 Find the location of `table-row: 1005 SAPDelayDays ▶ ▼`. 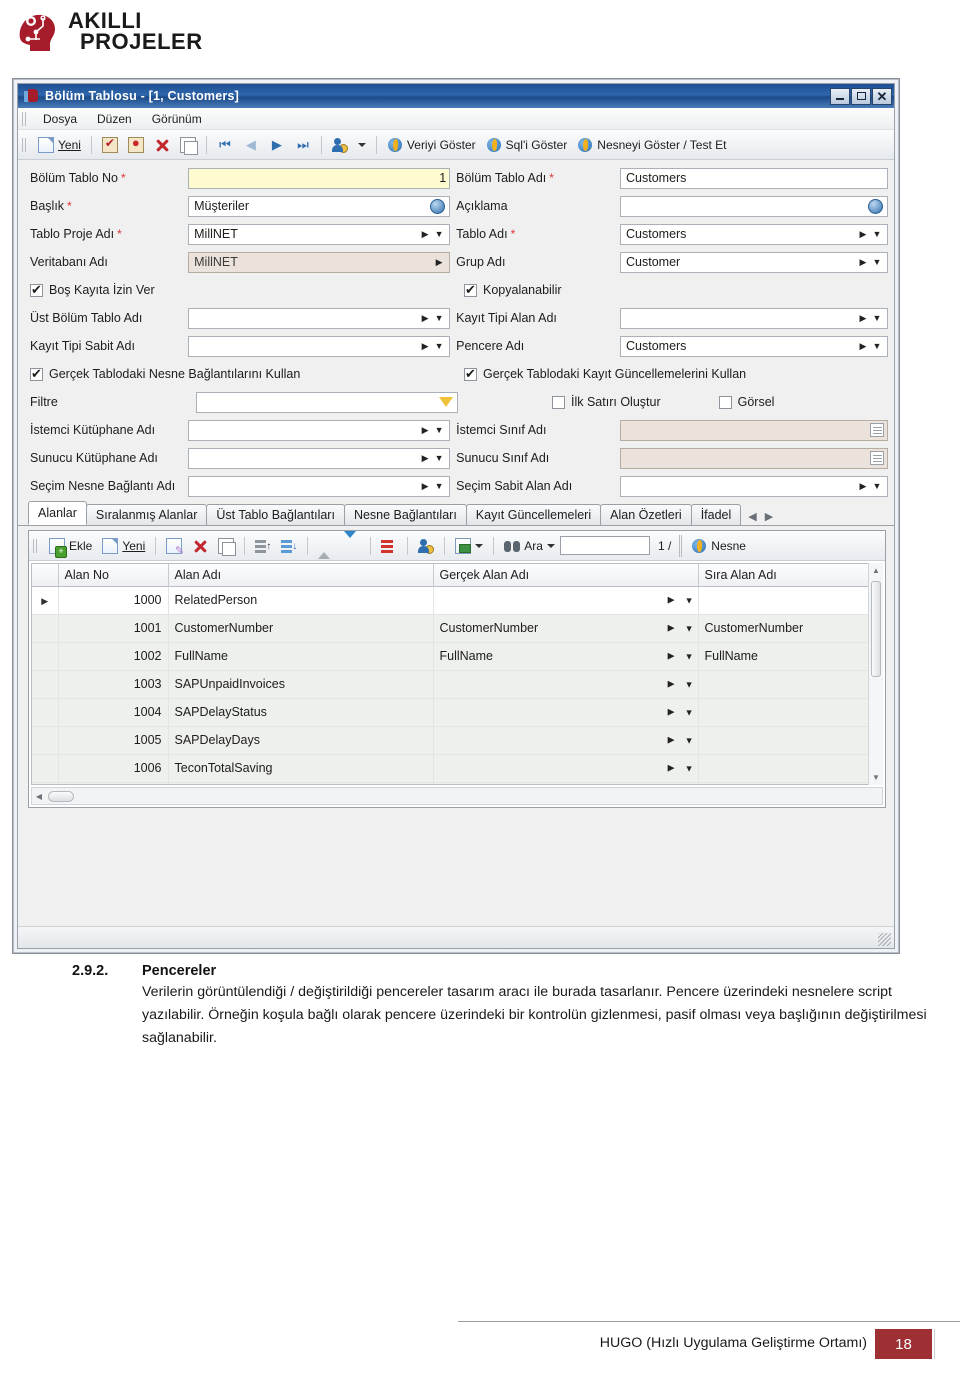

table-row: 1005 SAPDelayDays ▶ ▼ is located at coordinates (457, 740).